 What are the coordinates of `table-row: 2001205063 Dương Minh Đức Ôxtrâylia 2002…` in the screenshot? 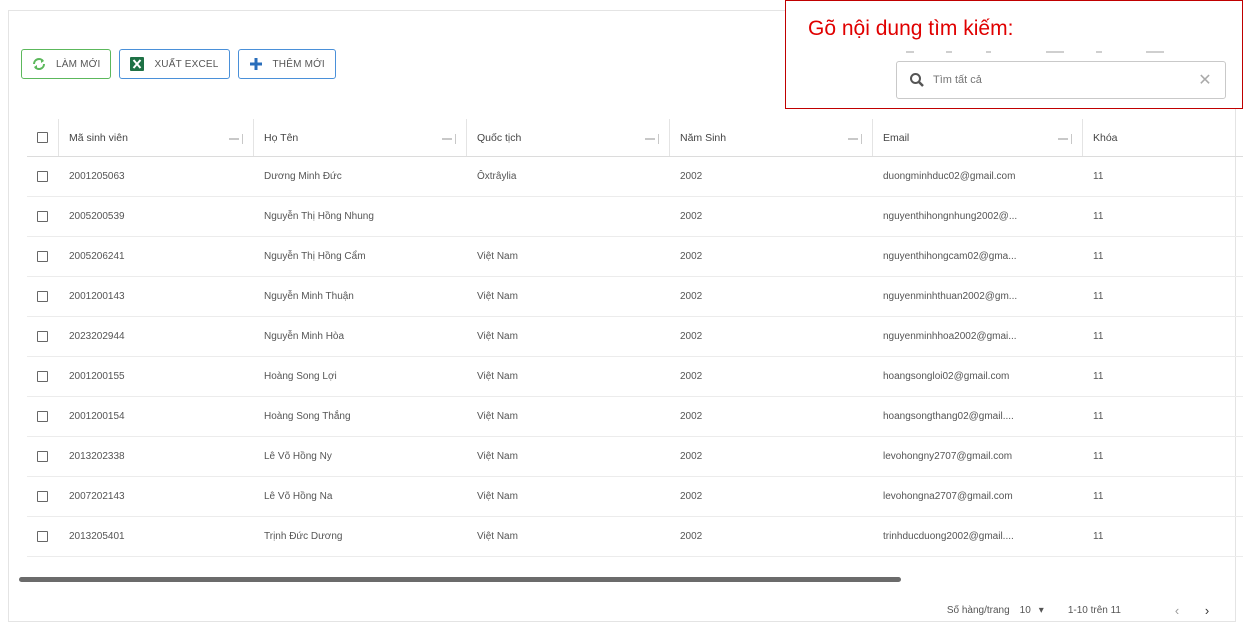 It's located at (635, 177).